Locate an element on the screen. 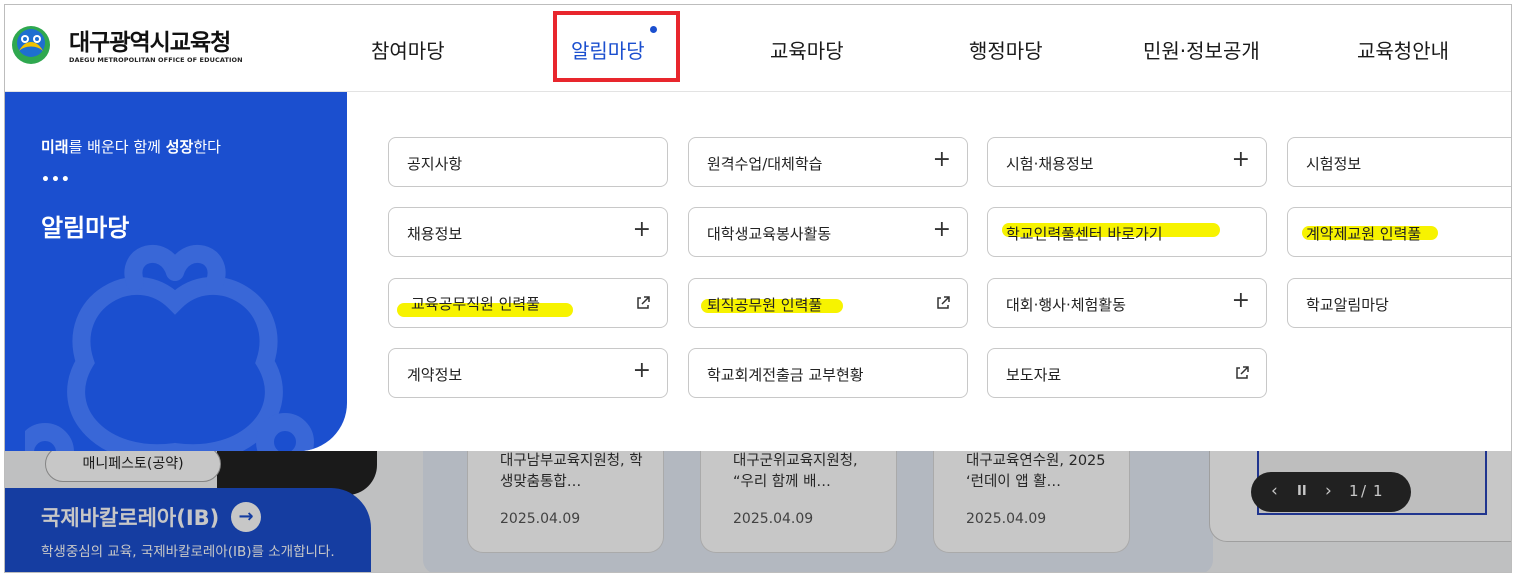 The width and height of the screenshot is (1517, 578). logo-text: 대구광역시교육청 is located at coordinates (150, 43).